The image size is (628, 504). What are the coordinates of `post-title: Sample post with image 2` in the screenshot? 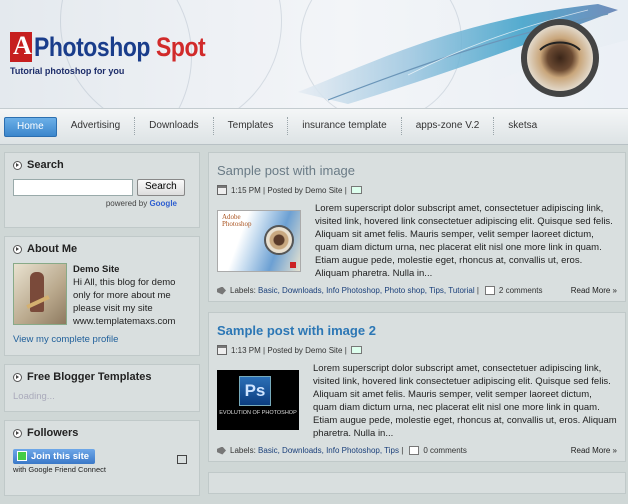 It's located at (417, 330).